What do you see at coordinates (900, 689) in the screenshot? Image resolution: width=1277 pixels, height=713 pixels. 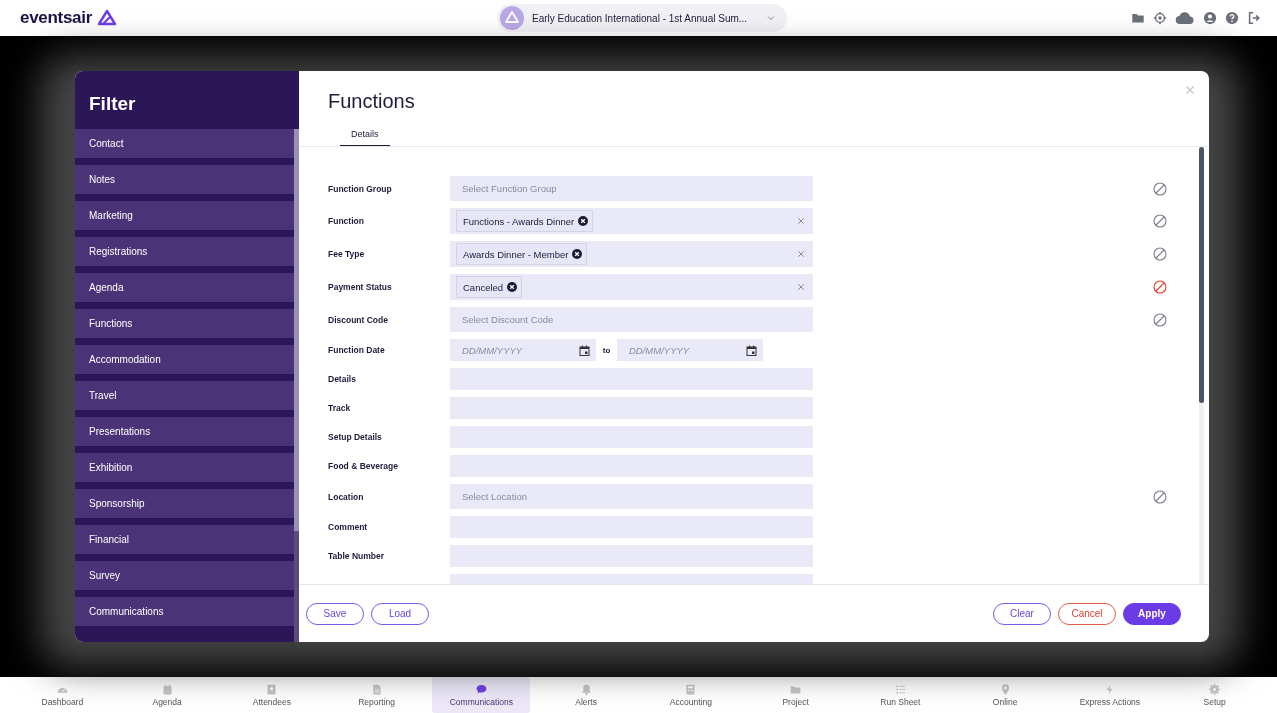 I see `list-icon` at bounding box center [900, 689].